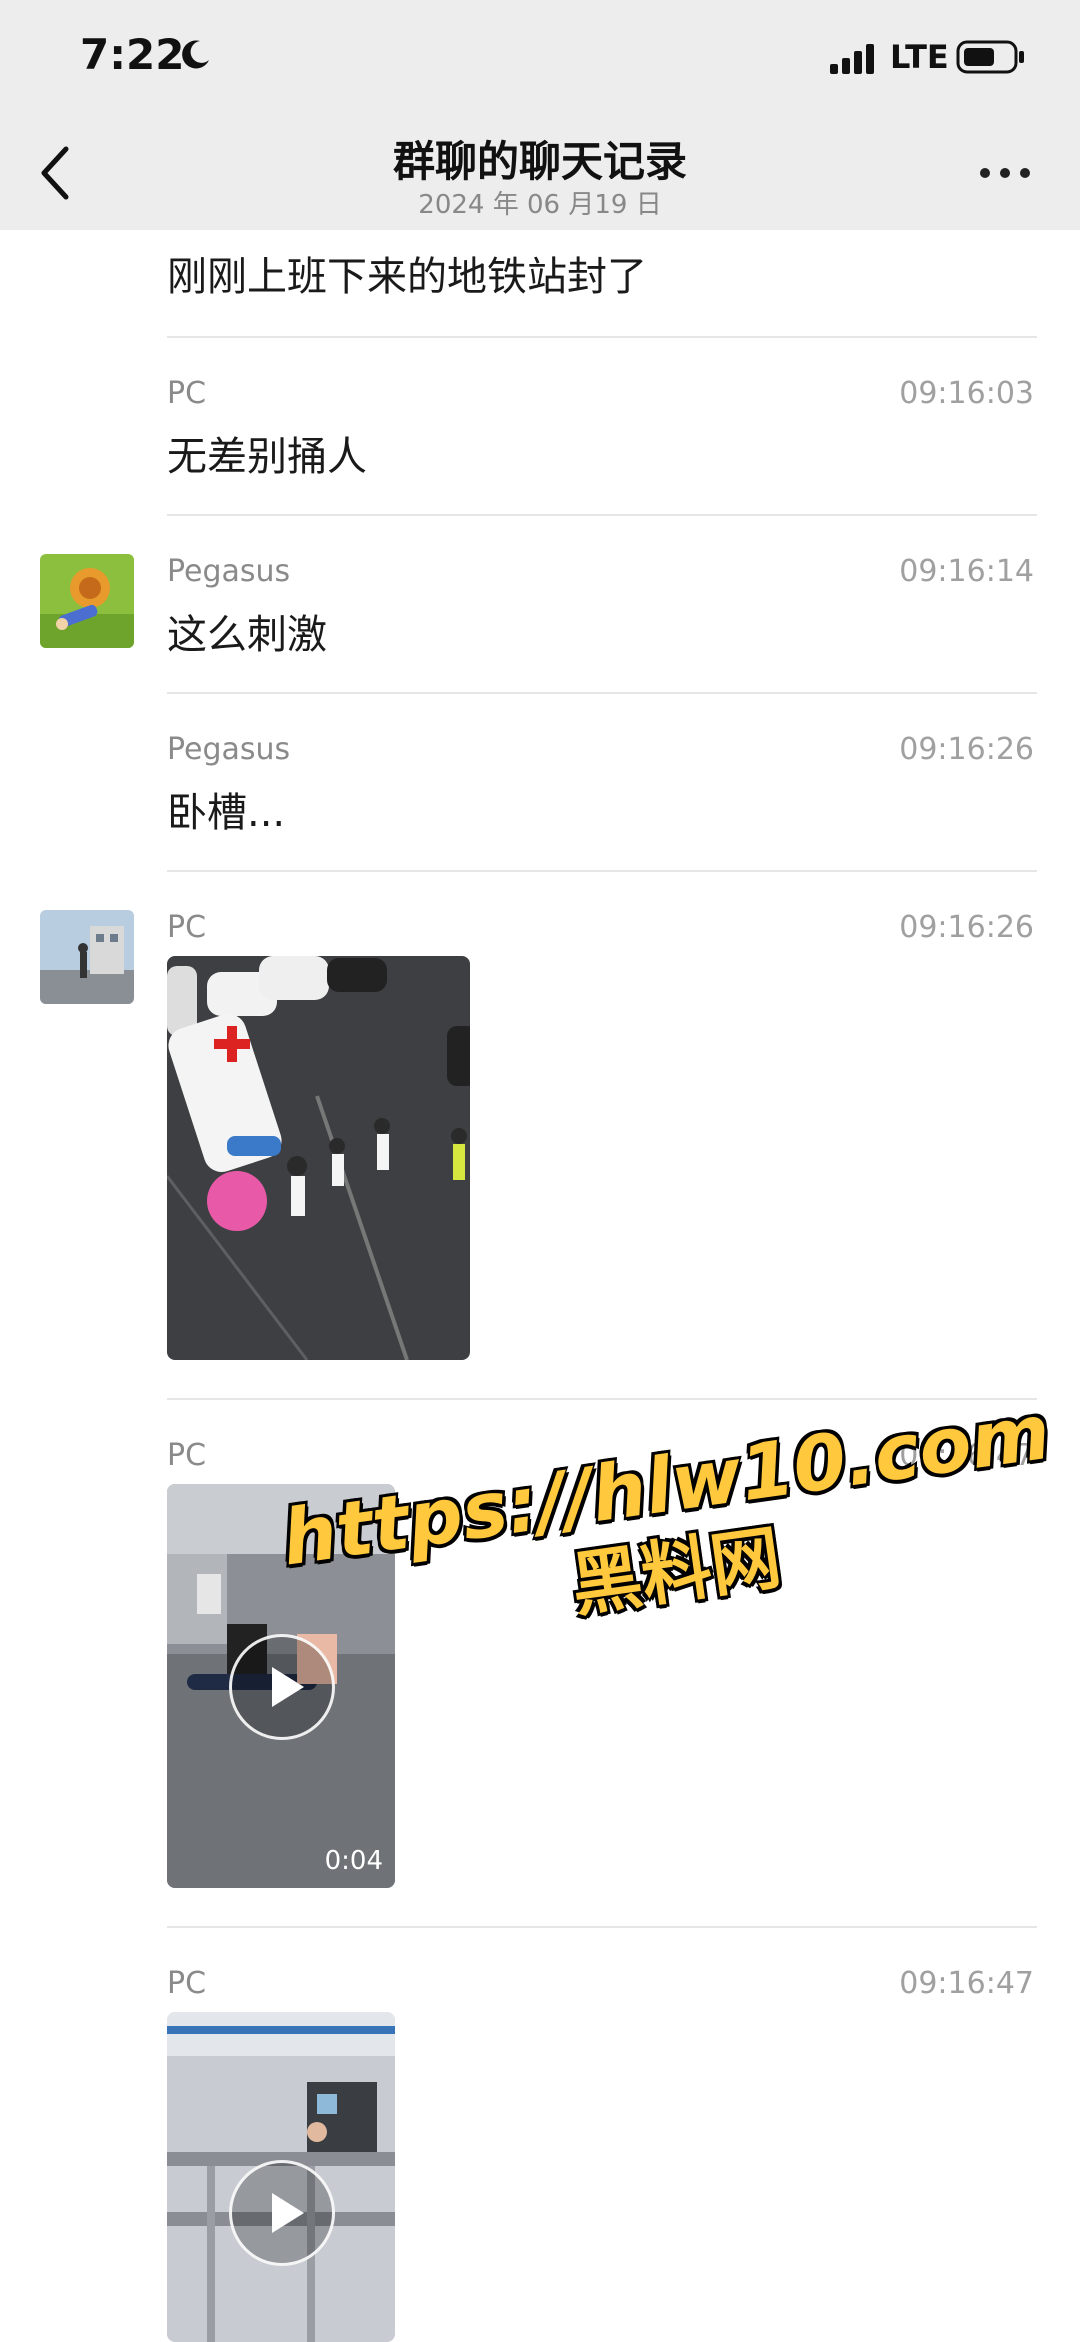  I want to click on street-photo, so click(318, 1158).